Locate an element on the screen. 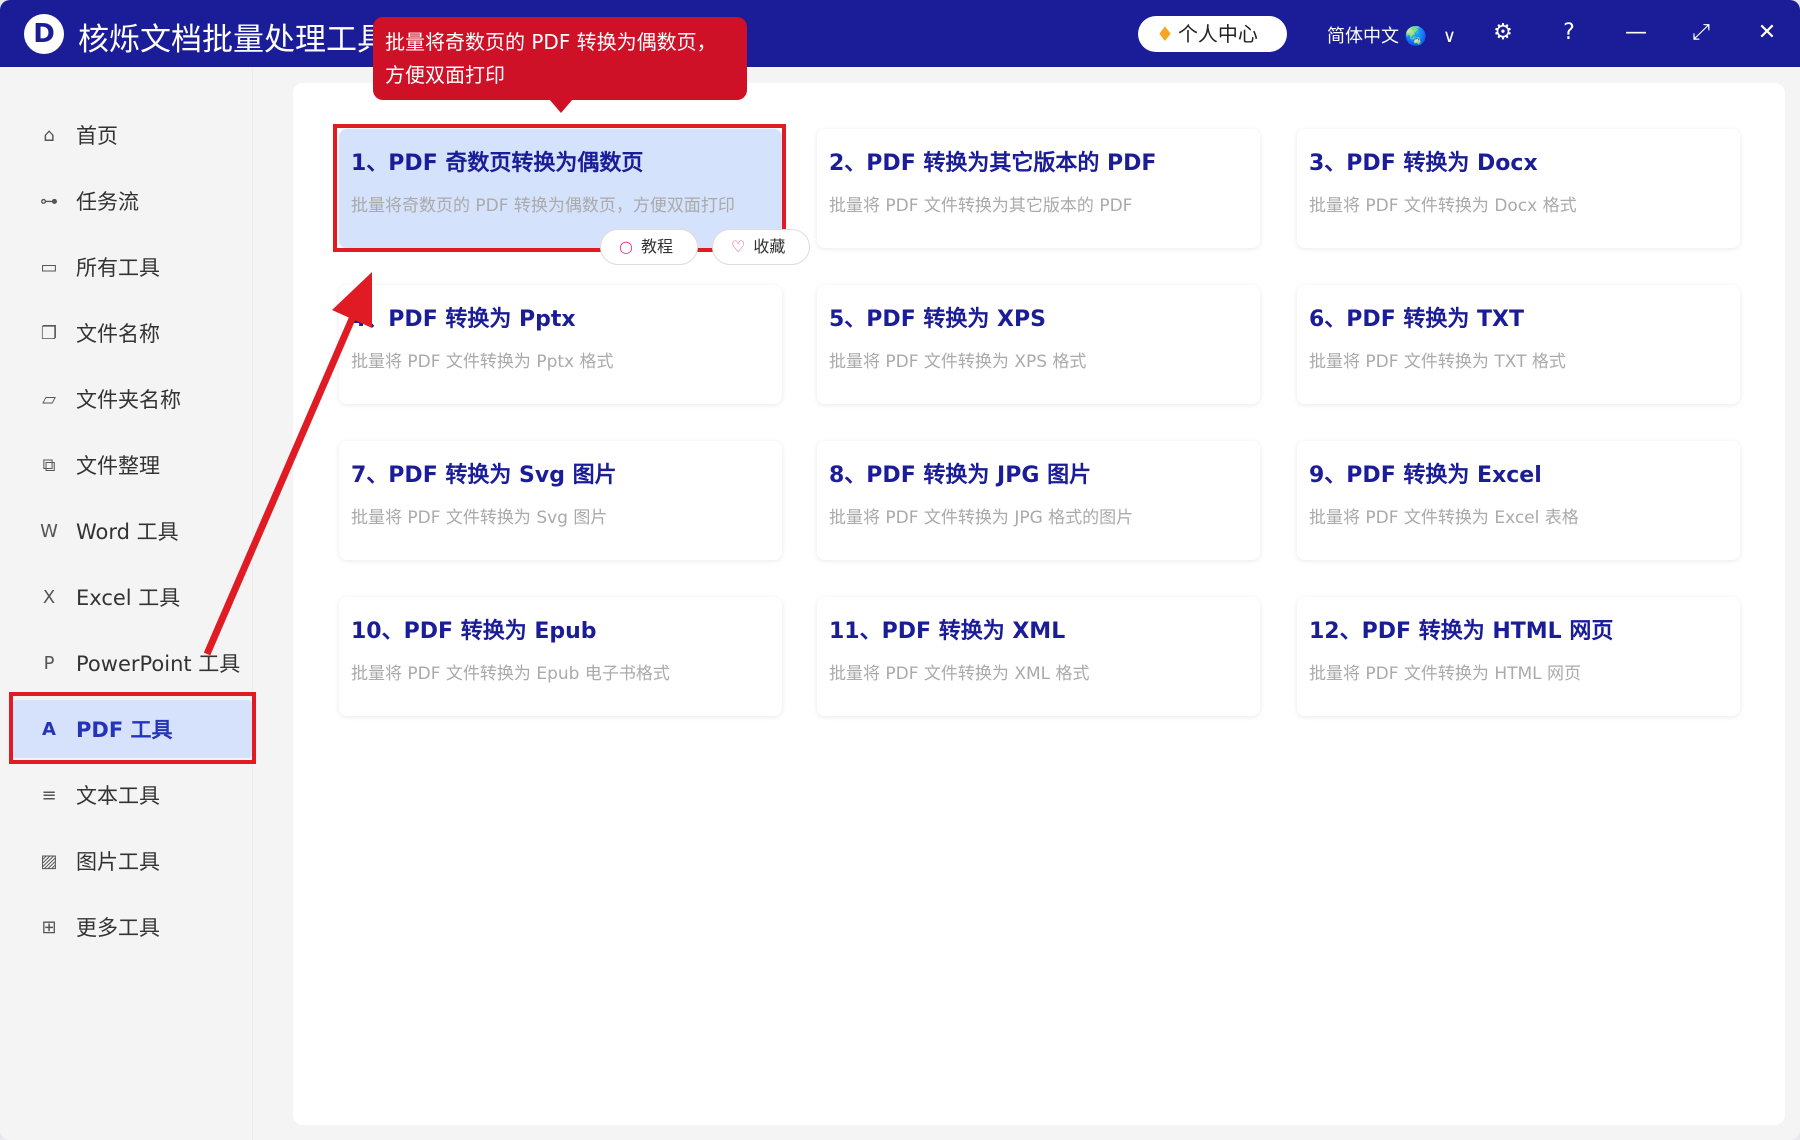  annotation-arrow is located at coordinates (287, 464).